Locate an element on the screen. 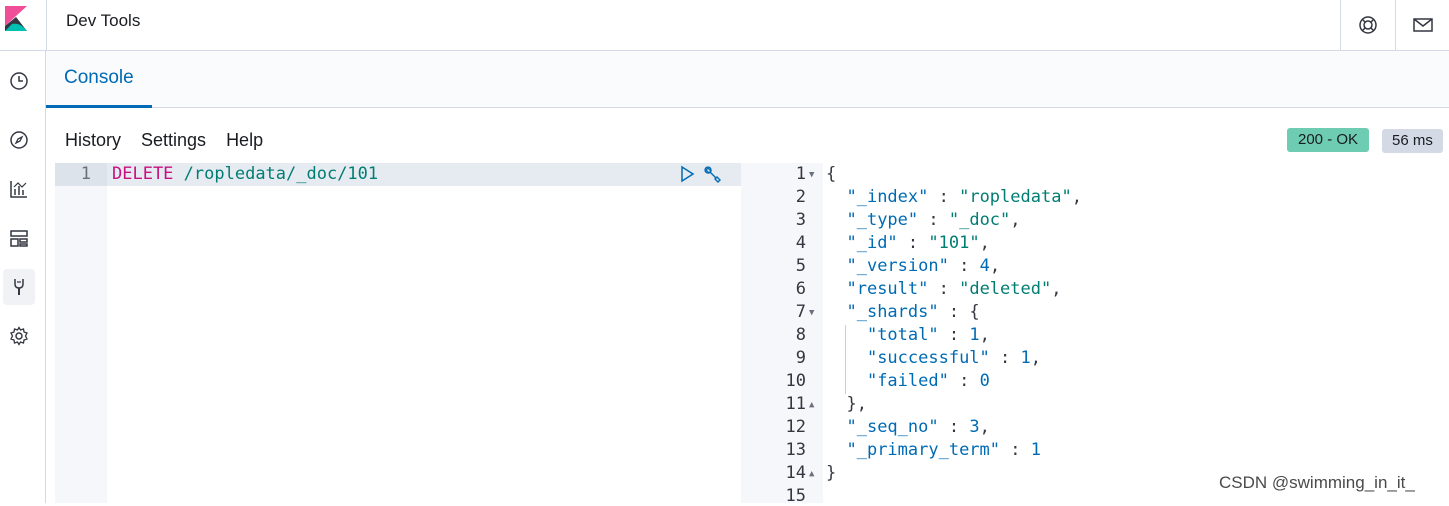 The image size is (1449, 506). json-line: } is located at coordinates (831, 473).